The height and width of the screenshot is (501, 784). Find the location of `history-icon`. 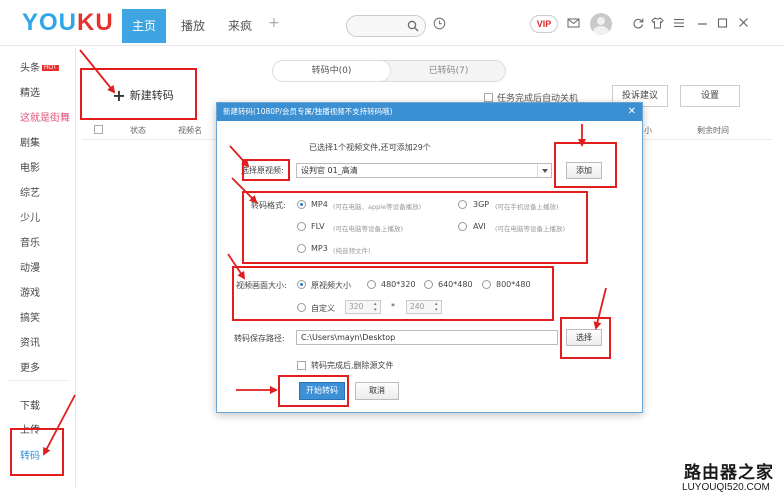

history-icon is located at coordinates (439, 23).